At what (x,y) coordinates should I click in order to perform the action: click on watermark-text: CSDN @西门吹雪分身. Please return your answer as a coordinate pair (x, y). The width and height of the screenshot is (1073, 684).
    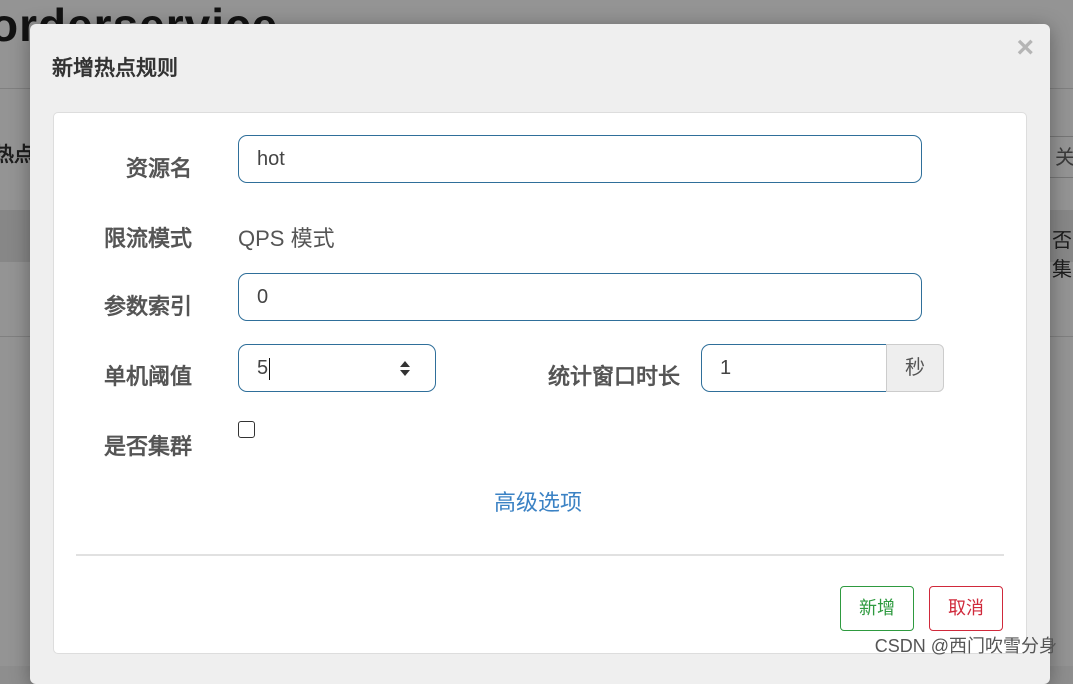
    Looking at the image, I should click on (965, 646).